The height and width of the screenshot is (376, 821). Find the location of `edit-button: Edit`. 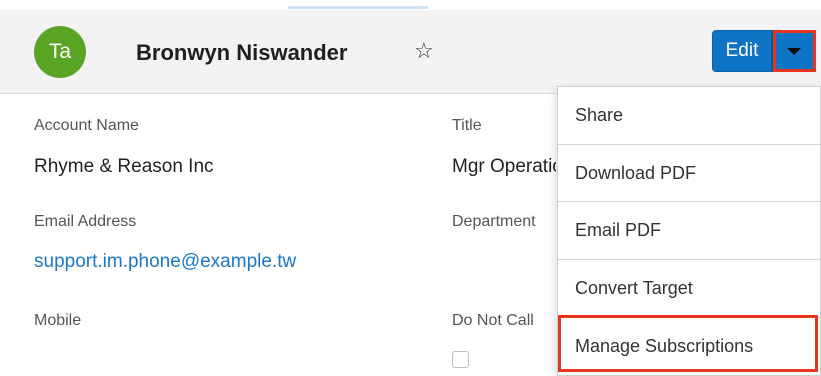

edit-button: Edit is located at coordinates (742, 51).